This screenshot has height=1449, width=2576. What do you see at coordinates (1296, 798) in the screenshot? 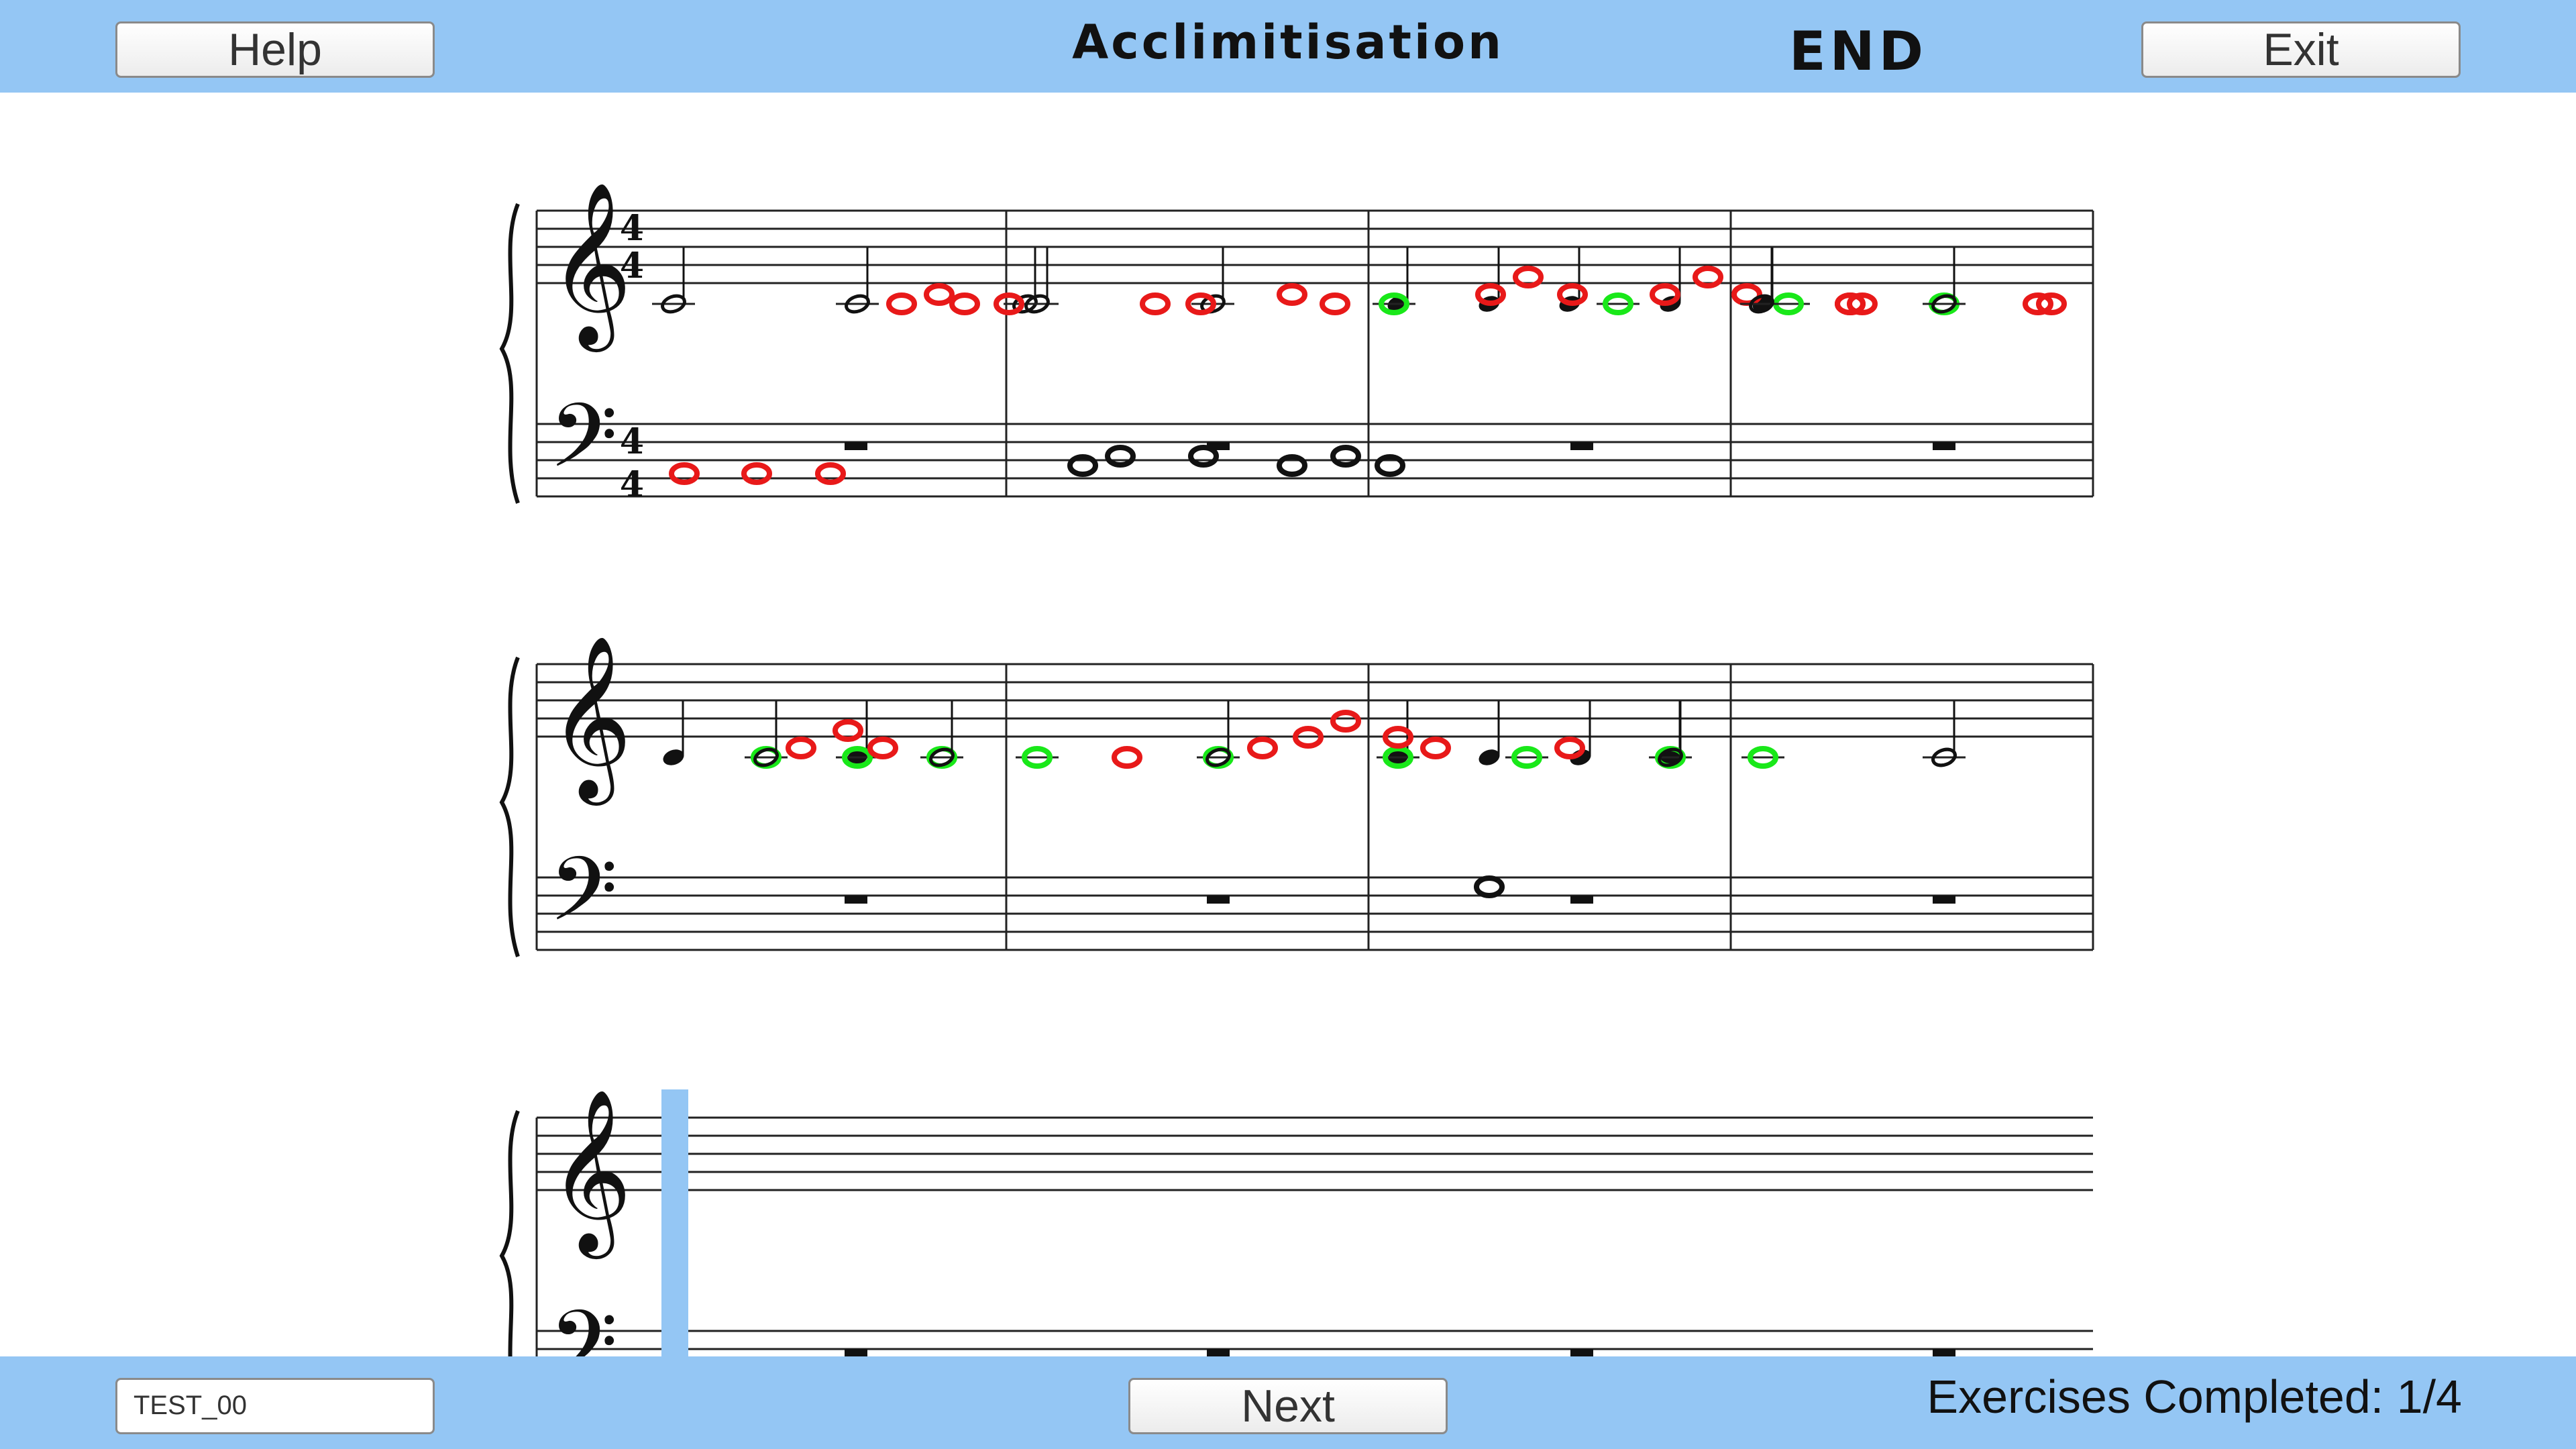
I see `system-2: 𝄞𝄢` at bounding box center [1296, 798].